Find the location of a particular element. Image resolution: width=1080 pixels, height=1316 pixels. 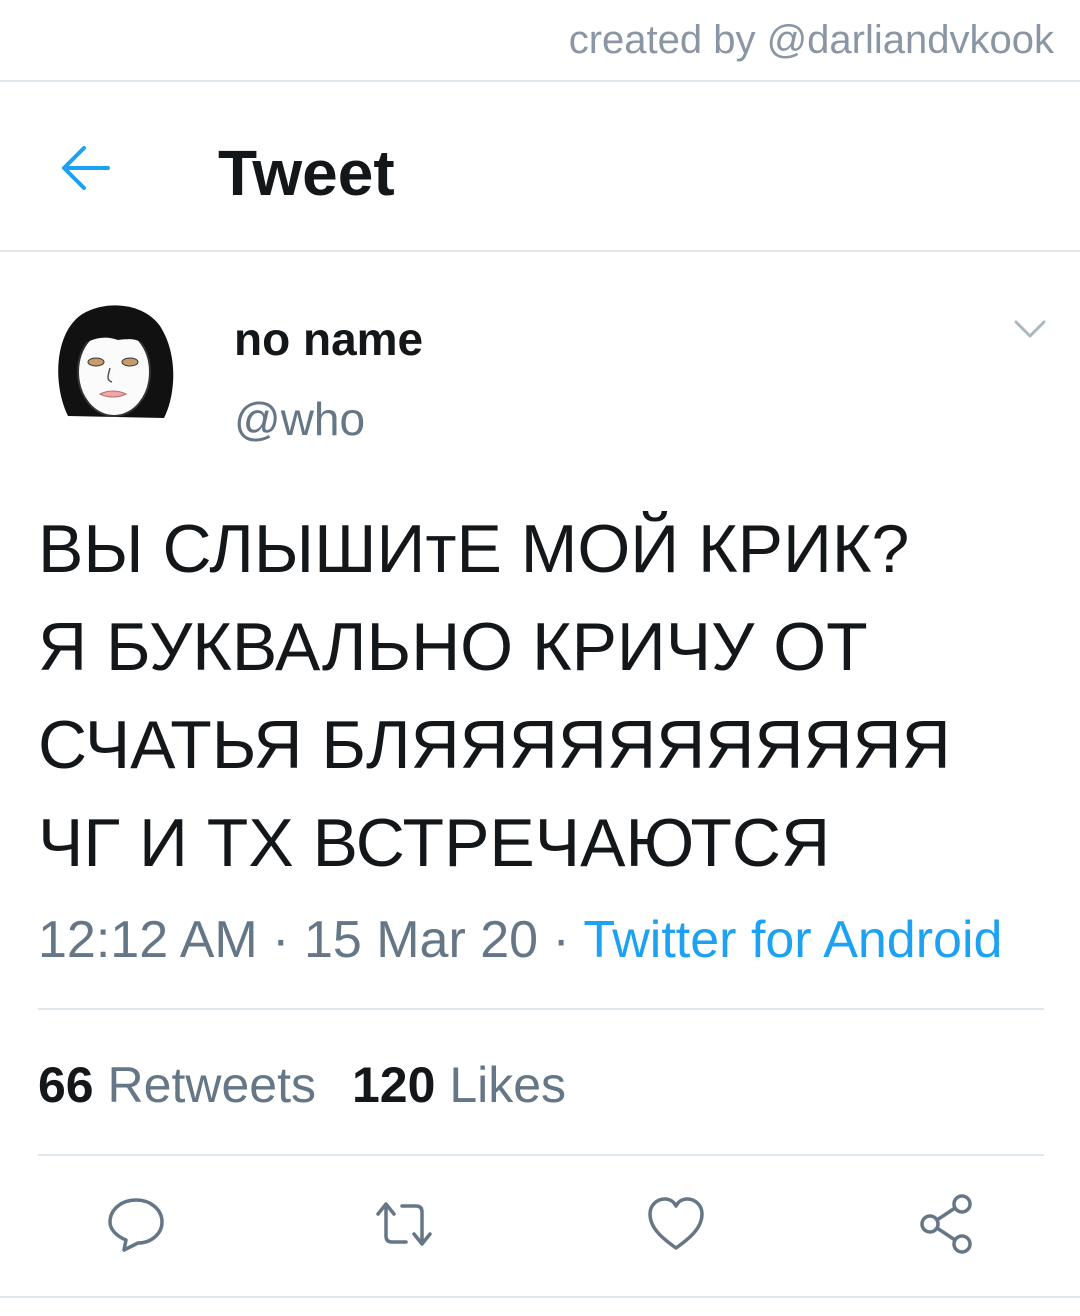

more-options-button is located at coordinates (1030, 328).